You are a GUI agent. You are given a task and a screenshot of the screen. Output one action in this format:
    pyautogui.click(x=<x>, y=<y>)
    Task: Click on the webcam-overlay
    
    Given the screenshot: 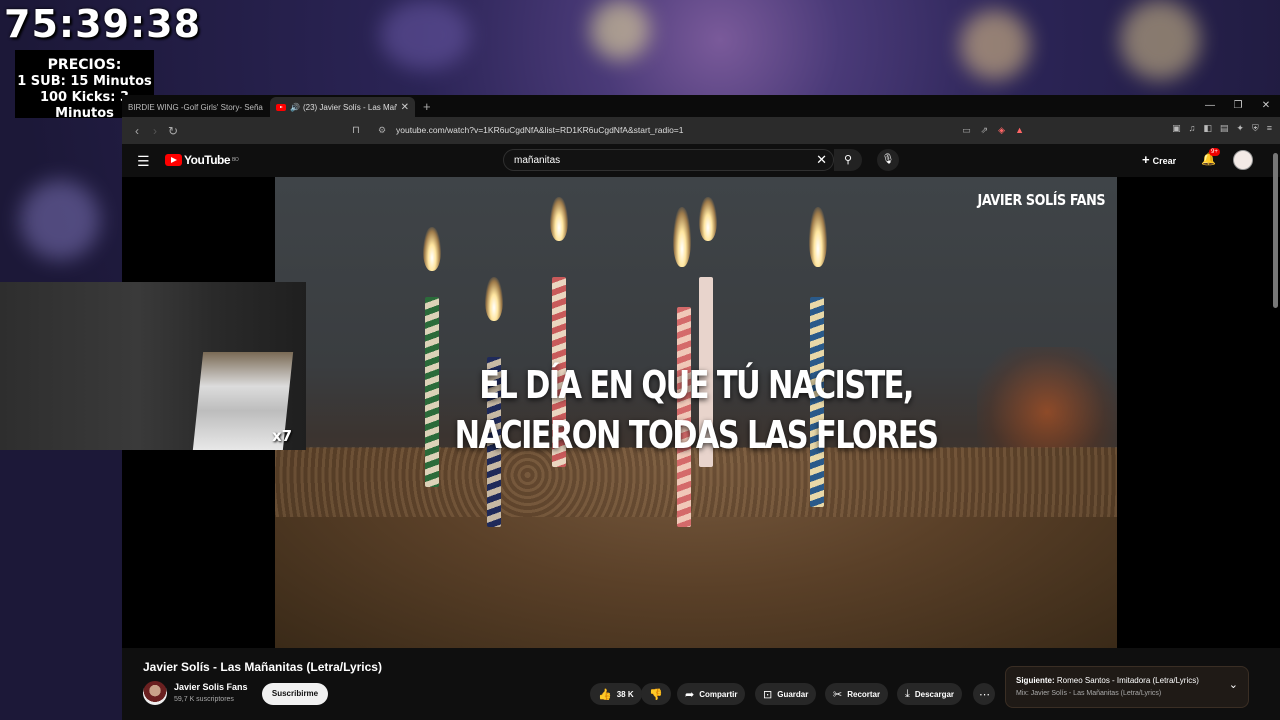 What is the action you would take?
    pyautogui.click(x=153, y=366)
    